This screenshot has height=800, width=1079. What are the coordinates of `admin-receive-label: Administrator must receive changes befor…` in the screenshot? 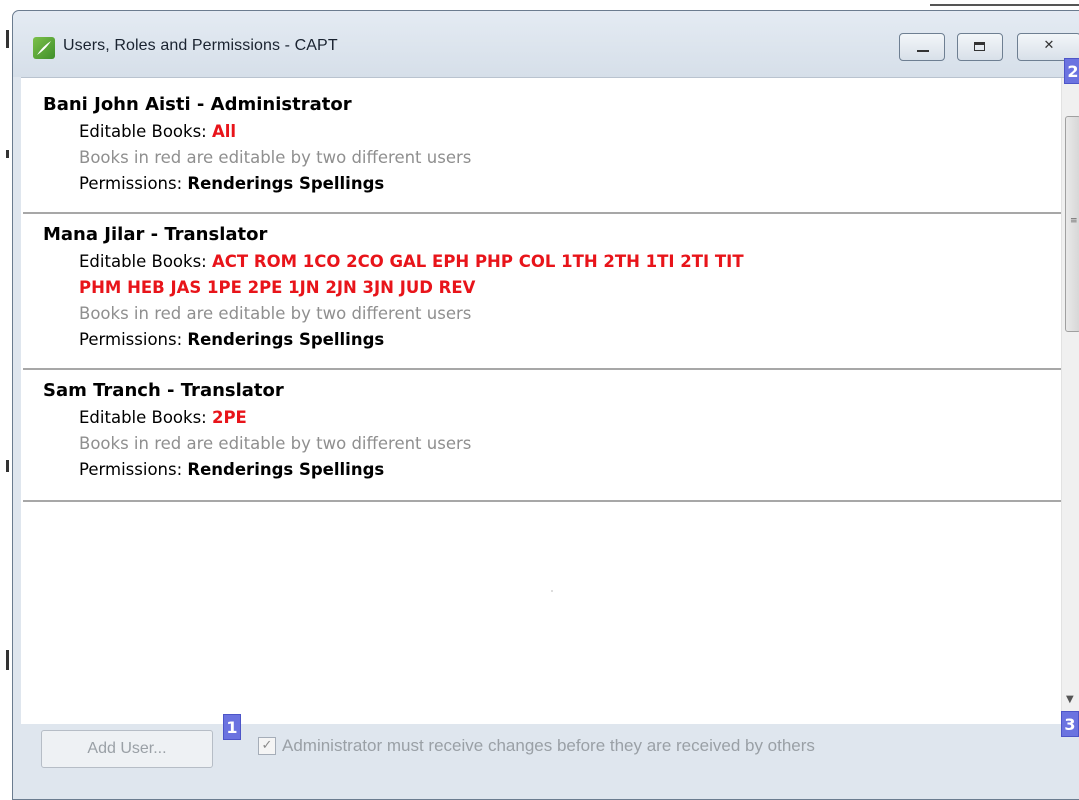 It's located at (548, 745).